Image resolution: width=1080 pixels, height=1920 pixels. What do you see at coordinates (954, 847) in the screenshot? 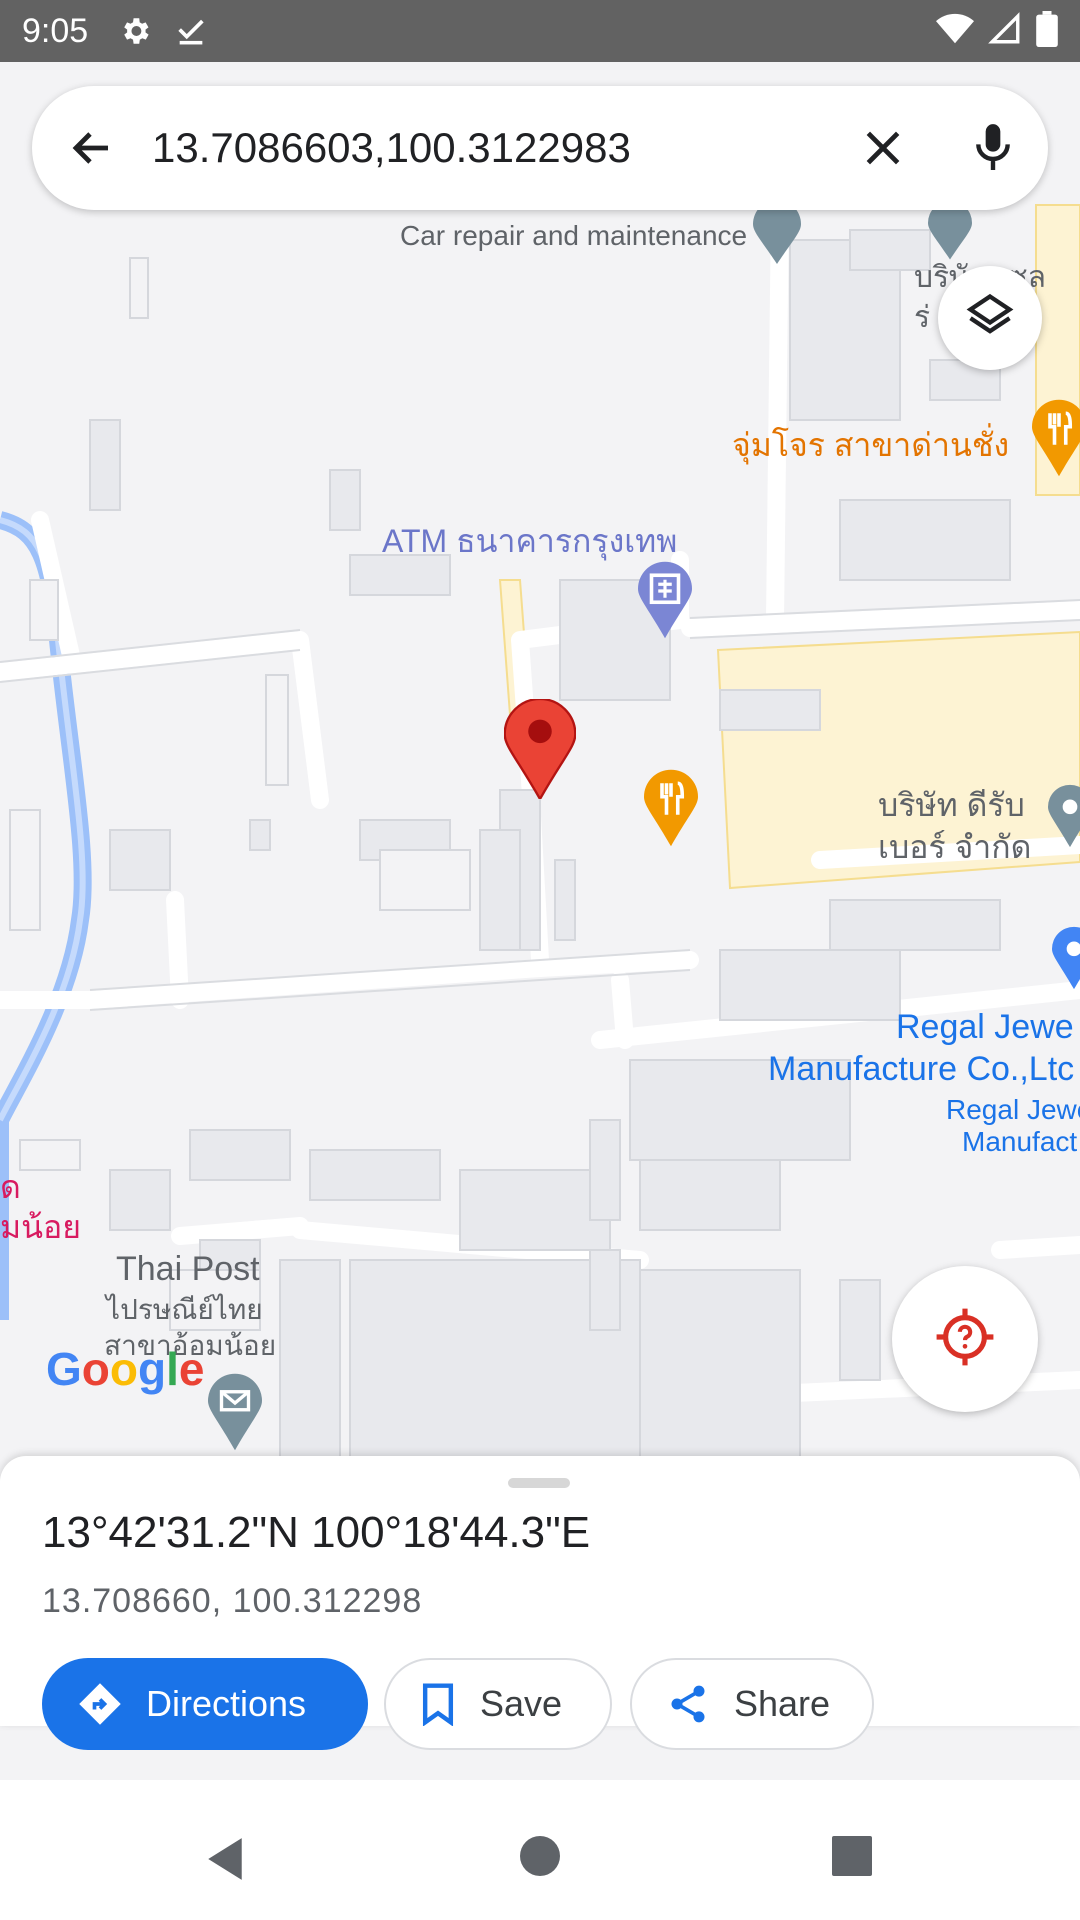
I see `poi-label-derub-2: เบอร์ จำกัด` at bounding box center [954, 847].